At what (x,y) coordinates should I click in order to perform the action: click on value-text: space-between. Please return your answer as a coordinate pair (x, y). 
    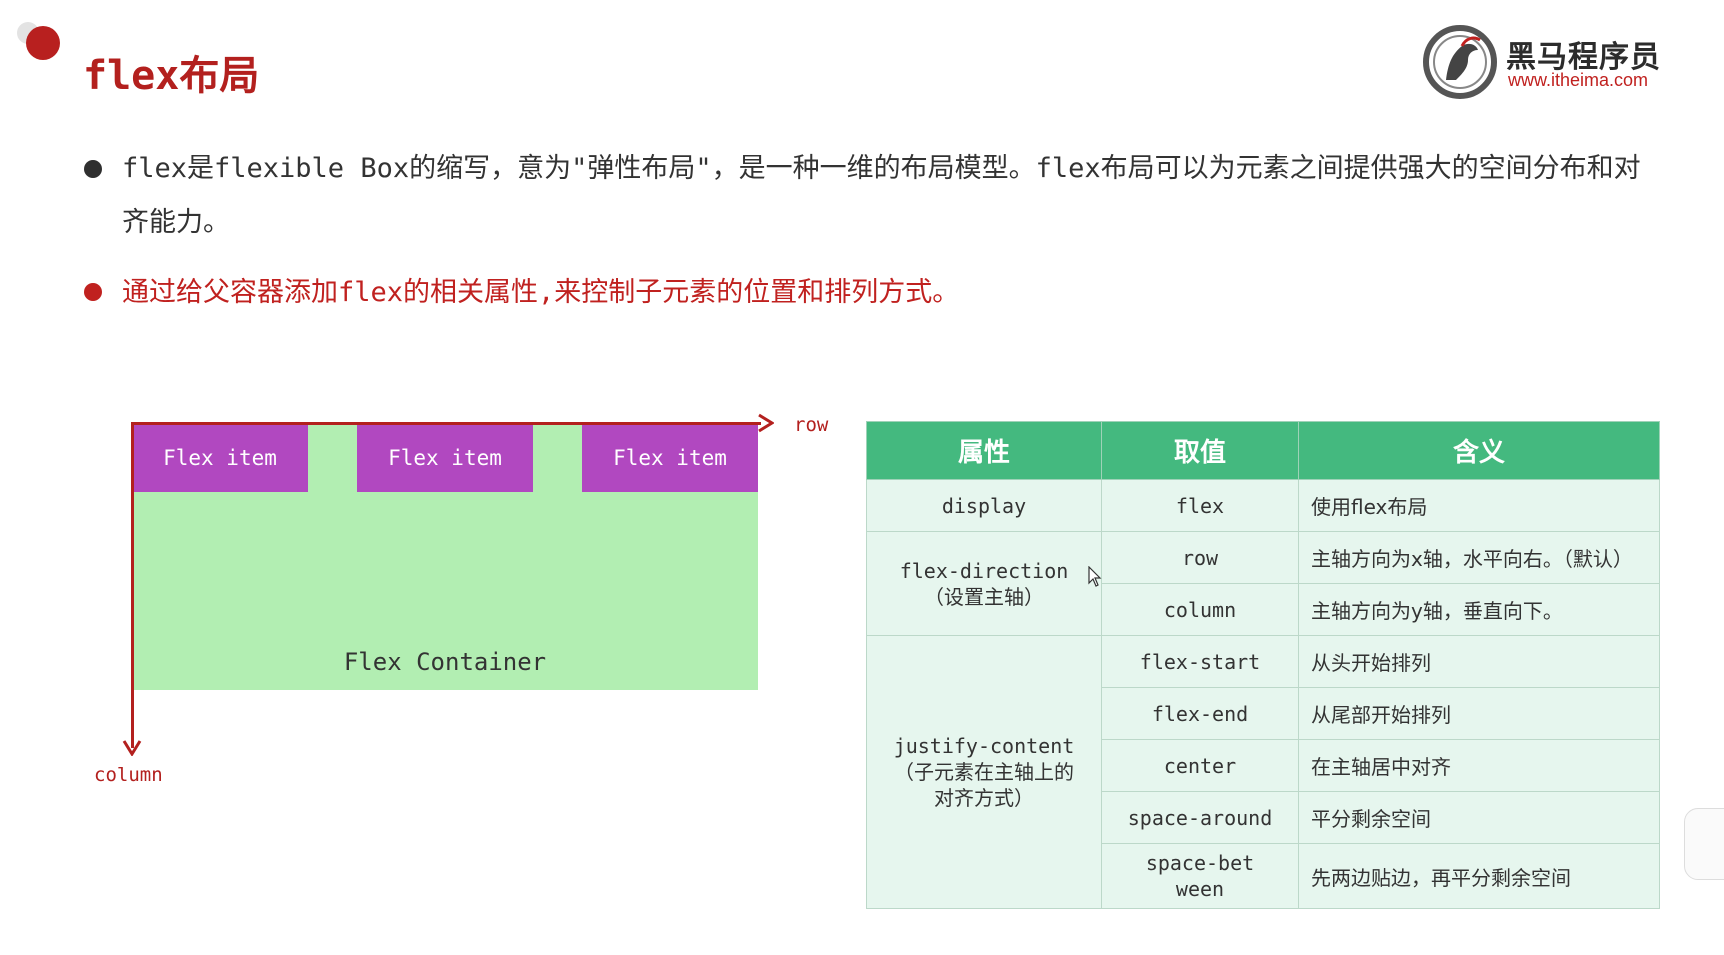
    Looking at the image, I should click on (1200, 876).